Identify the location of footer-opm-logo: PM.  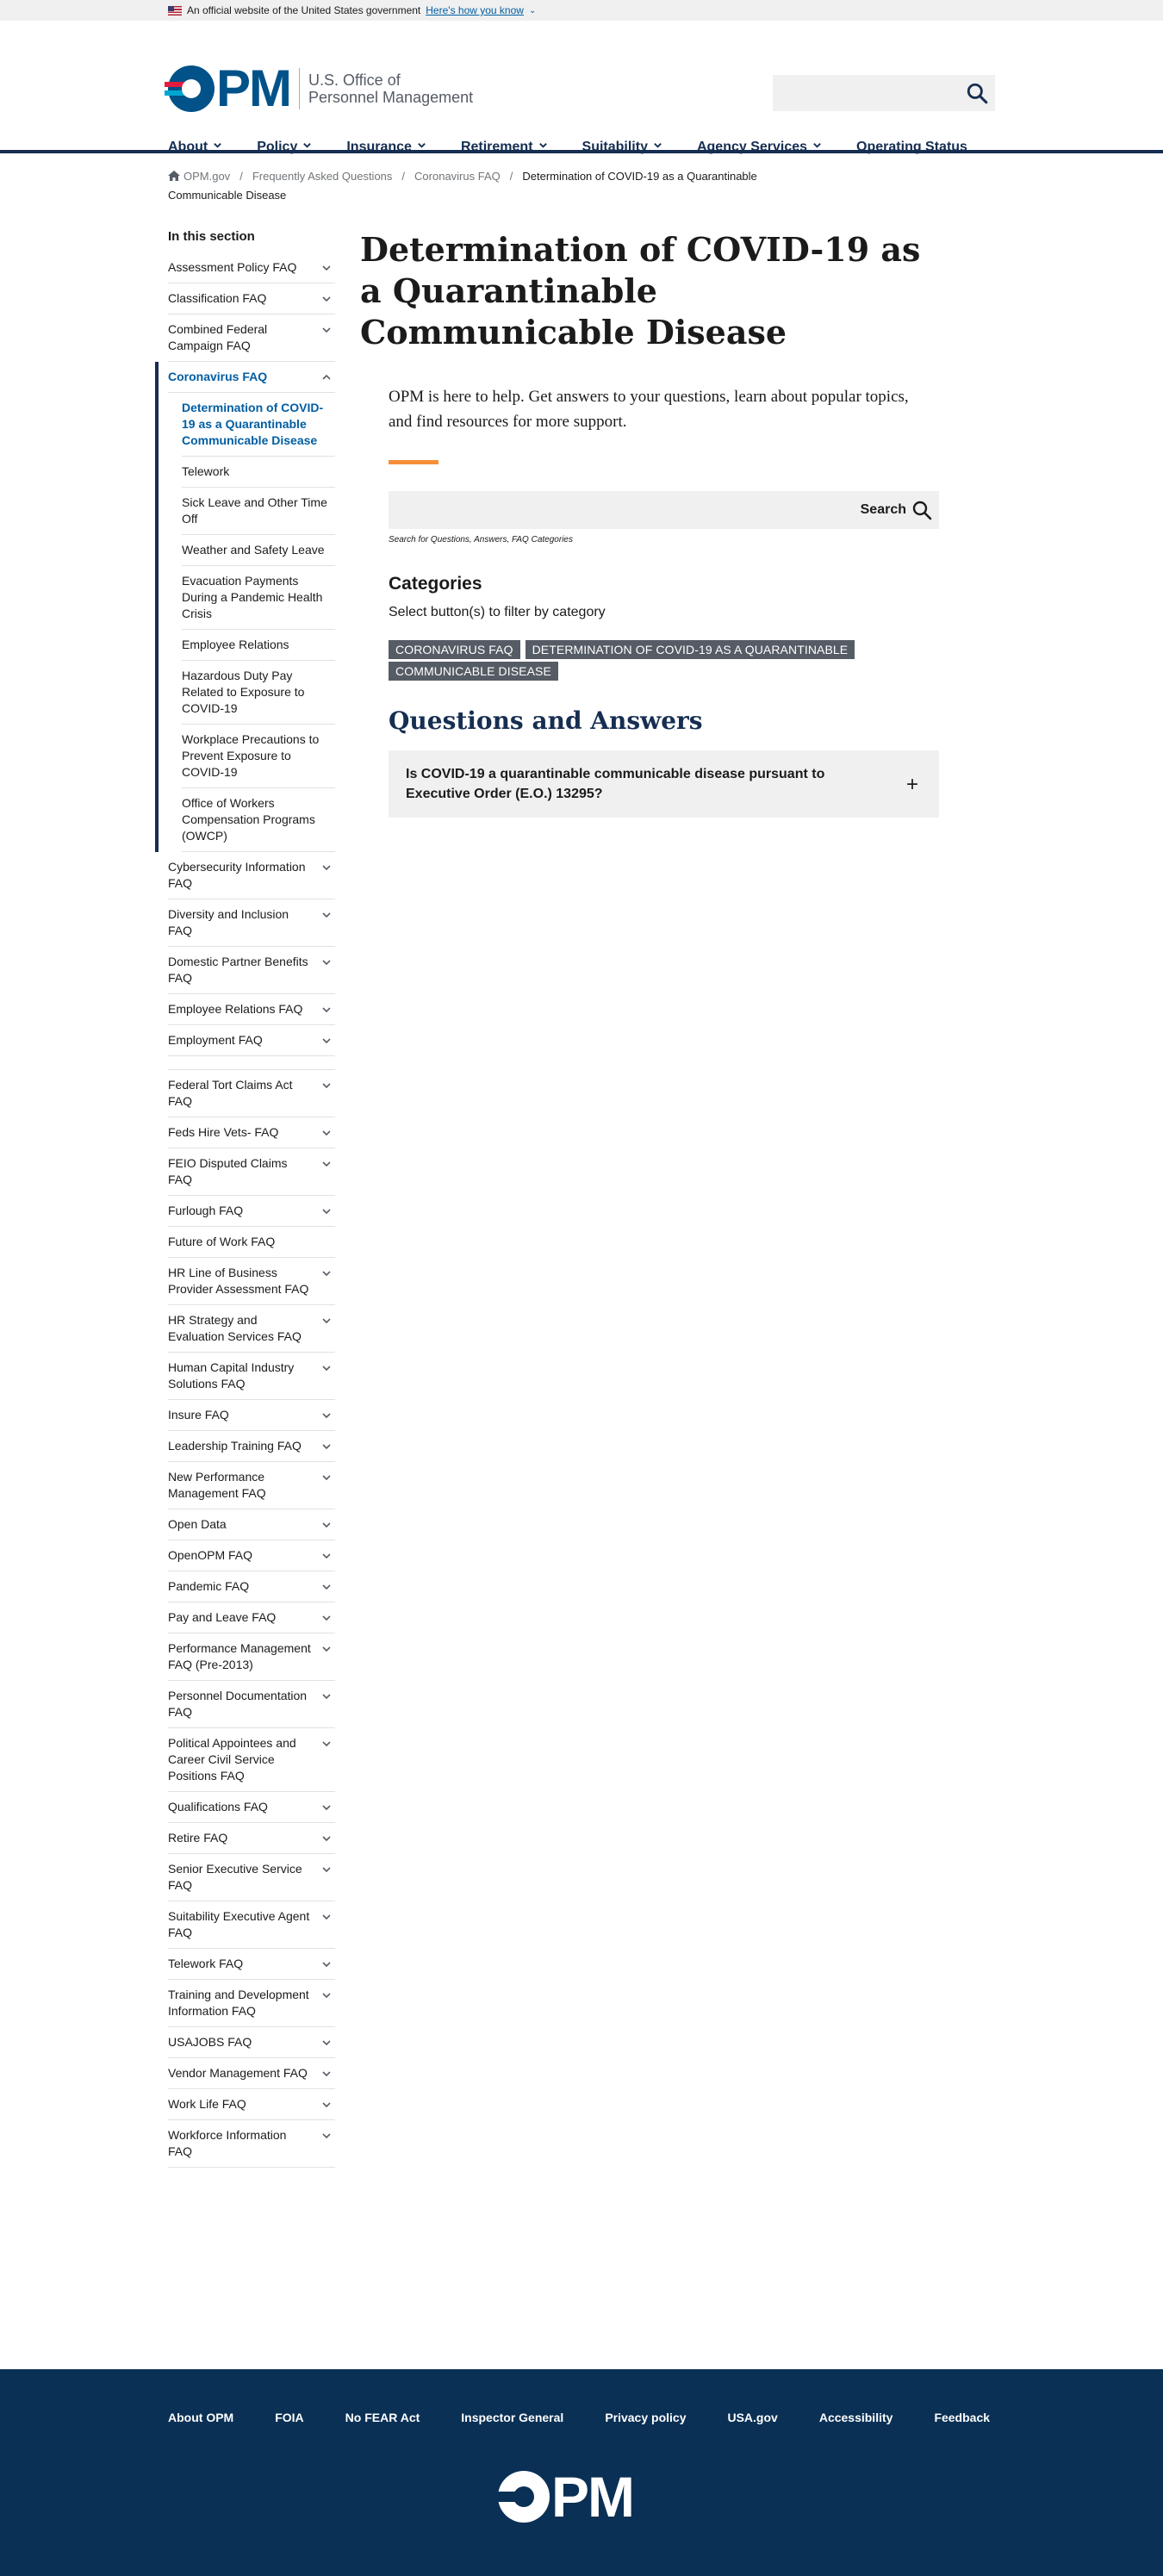
(564, 2497).